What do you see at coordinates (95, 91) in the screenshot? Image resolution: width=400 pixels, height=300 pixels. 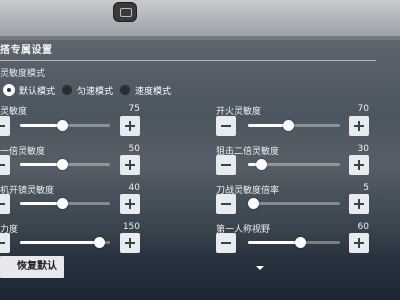 I see `mode-uniform-label: 匀速模式` at bounding box center [95, 91].